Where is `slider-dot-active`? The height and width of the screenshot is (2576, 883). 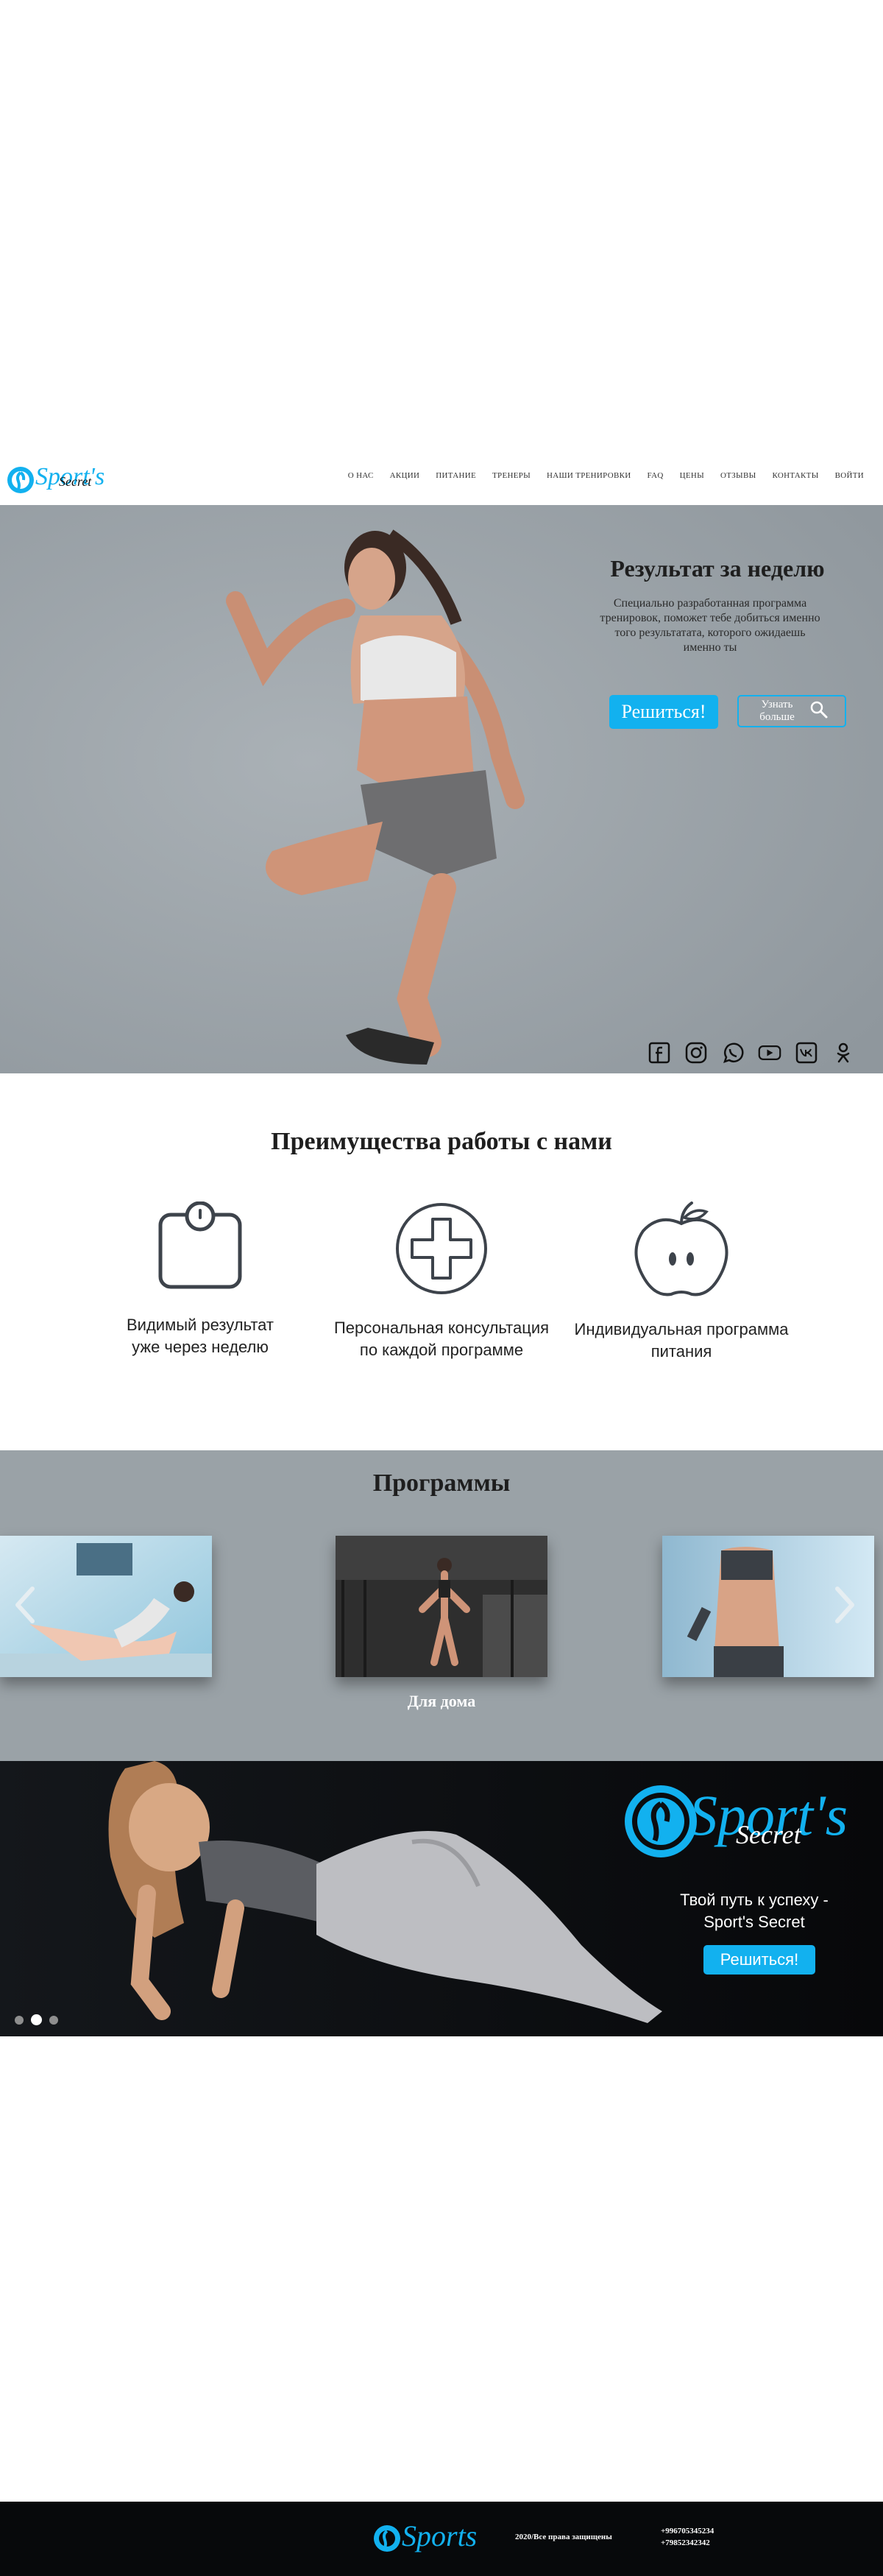 slider-dot-active is located at coordinates (37, 2019).